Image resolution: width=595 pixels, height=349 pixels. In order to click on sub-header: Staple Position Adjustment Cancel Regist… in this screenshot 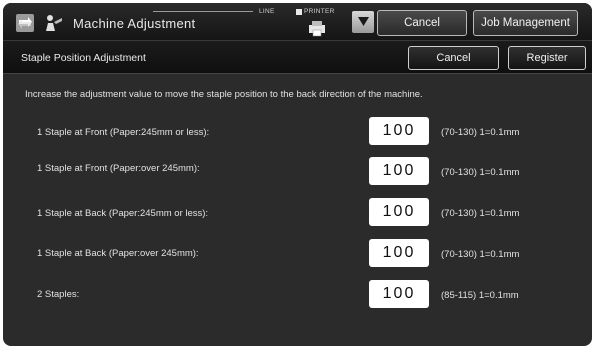, I will do `click(297, 57)`.